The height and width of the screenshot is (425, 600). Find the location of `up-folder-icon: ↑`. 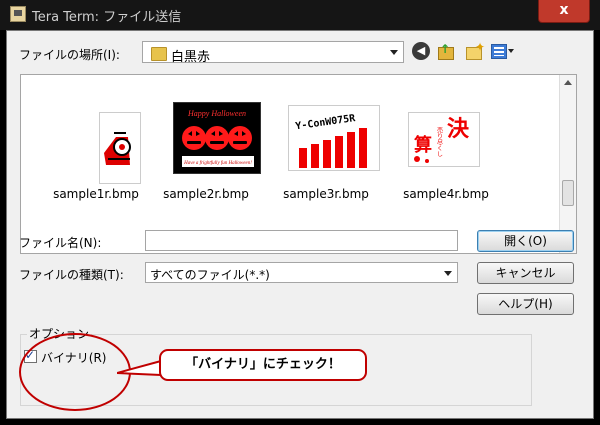

up-folder-icon: ↑ is located at coordinates (446, 51).